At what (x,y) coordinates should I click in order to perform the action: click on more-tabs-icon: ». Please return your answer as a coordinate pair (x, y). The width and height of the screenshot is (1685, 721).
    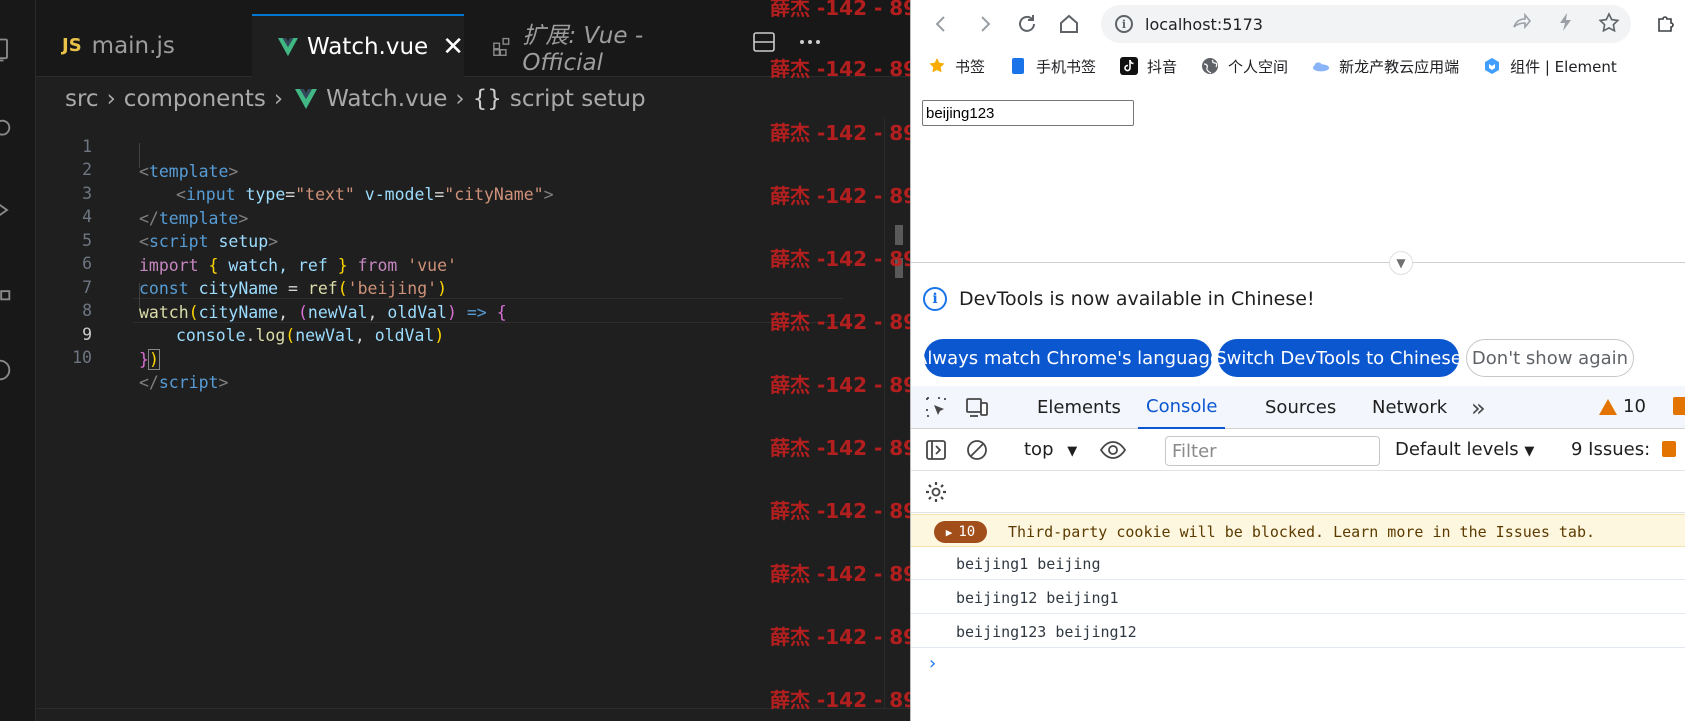
    Looking at the image, I should click on (1478, 407).